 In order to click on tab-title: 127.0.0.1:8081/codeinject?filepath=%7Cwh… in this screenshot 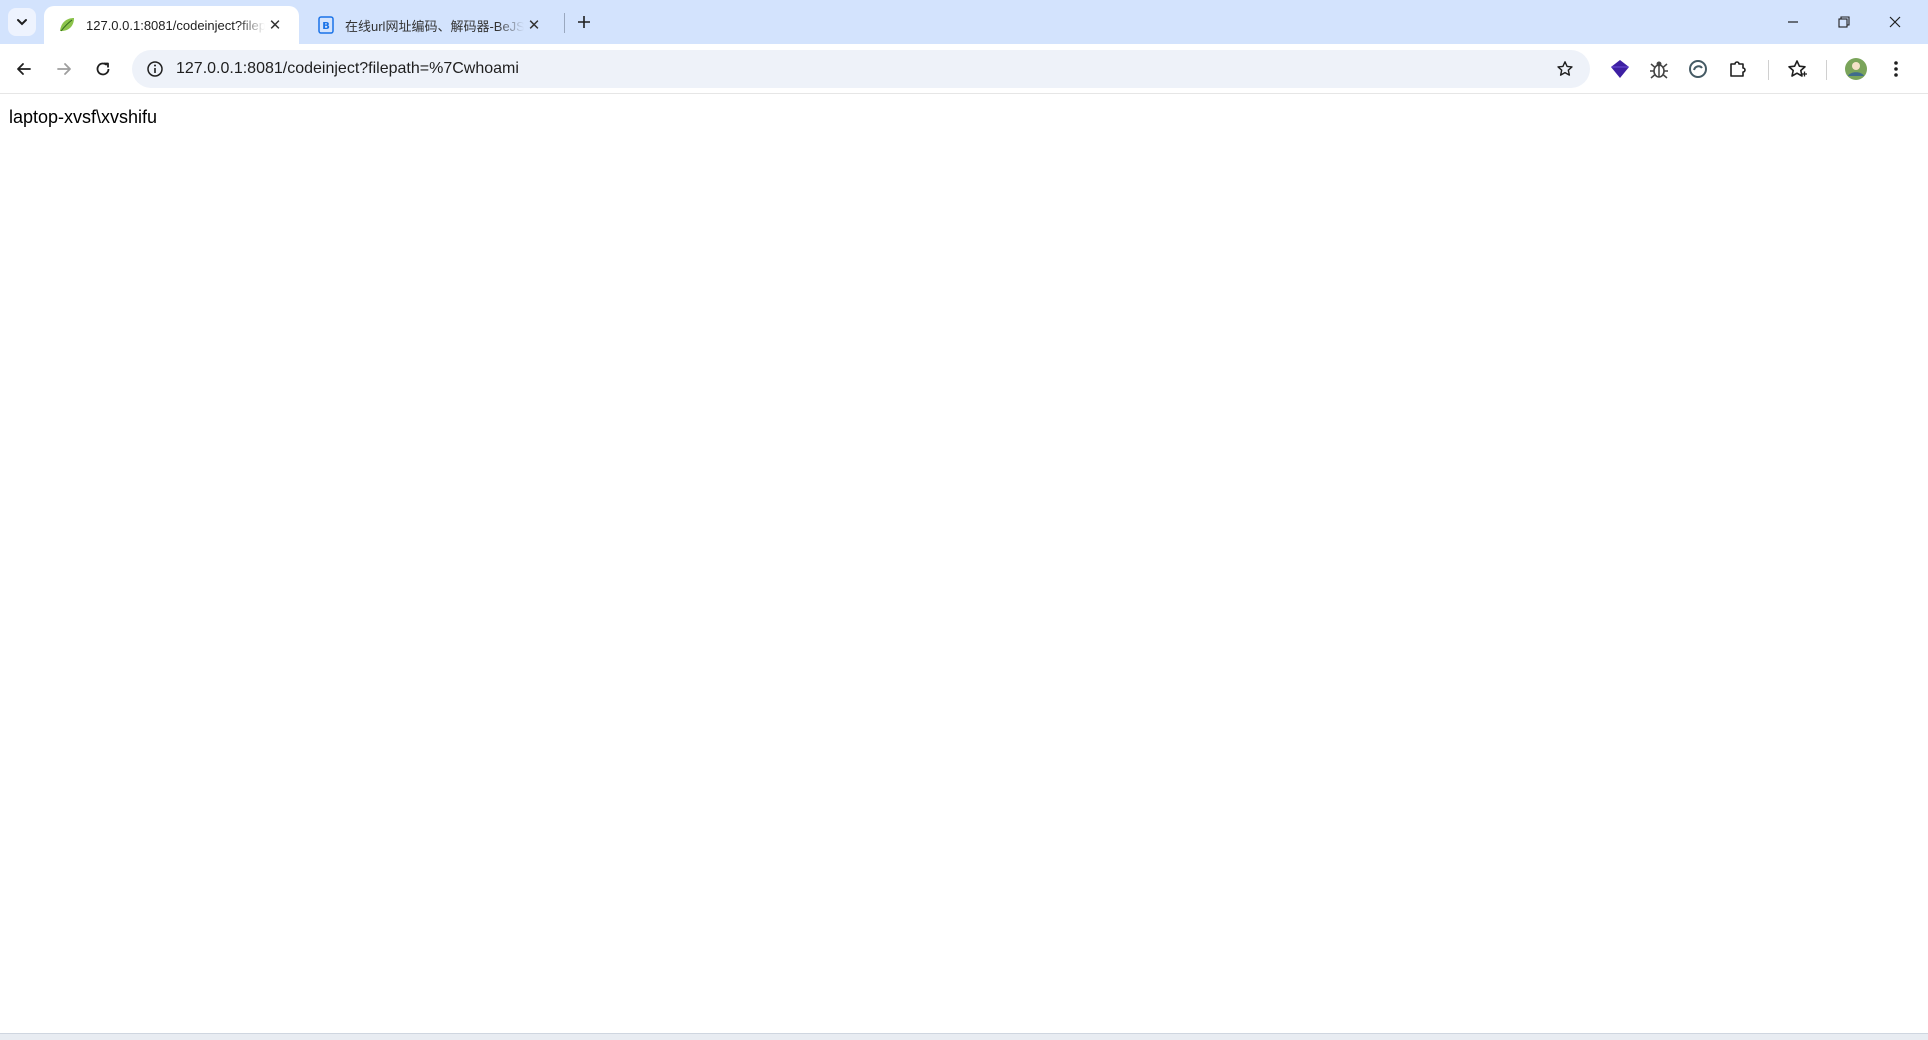, I will do `click(175, 25)`.